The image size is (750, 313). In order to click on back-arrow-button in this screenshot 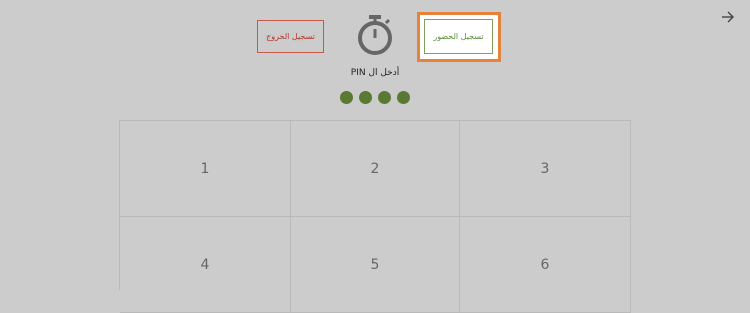, I will do `click(728, 17)`.